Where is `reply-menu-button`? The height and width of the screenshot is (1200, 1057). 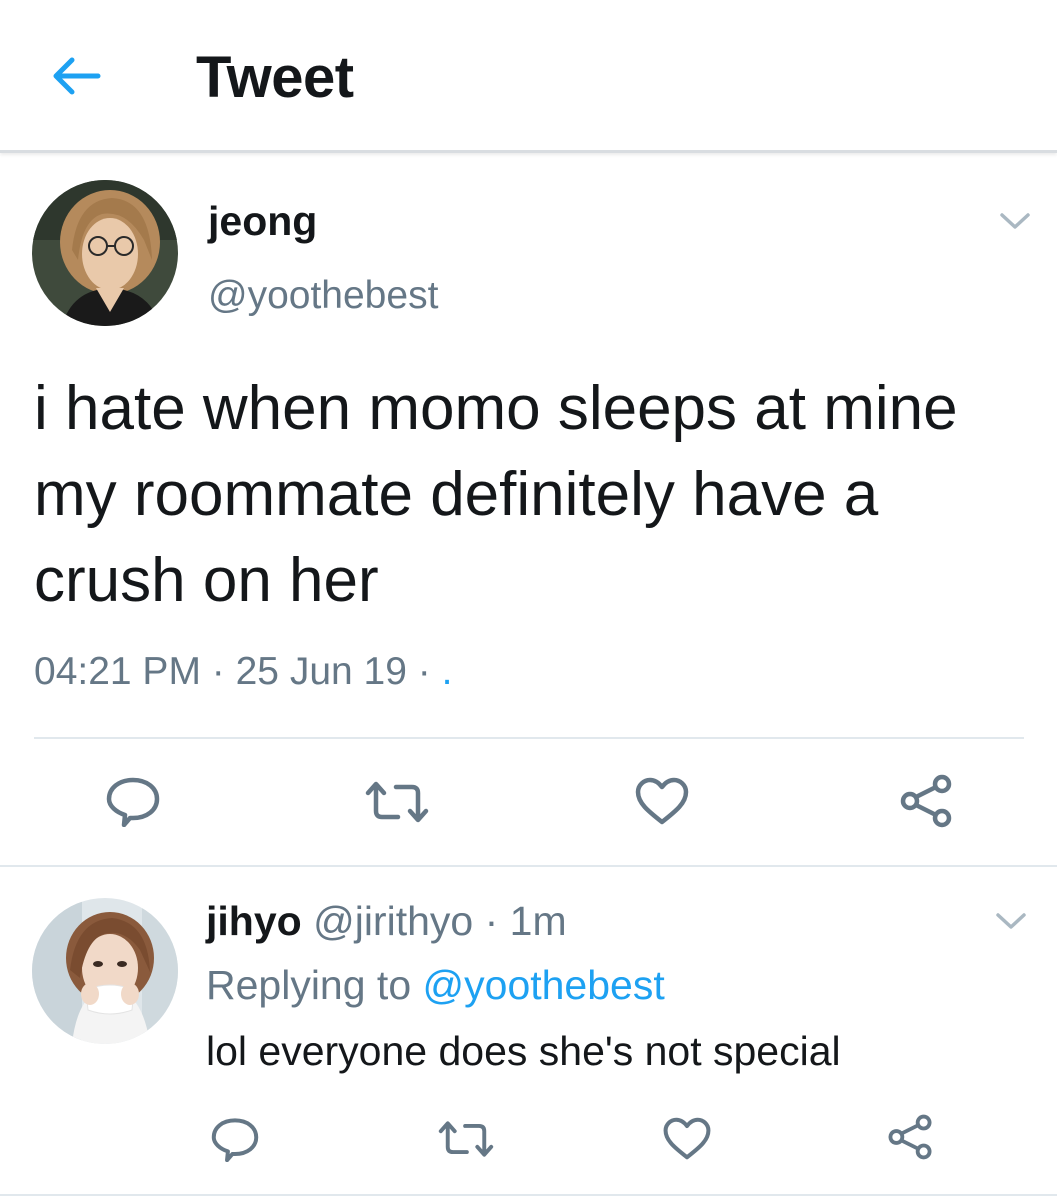 reply-menu-button is located at coordinates (1011, 921).